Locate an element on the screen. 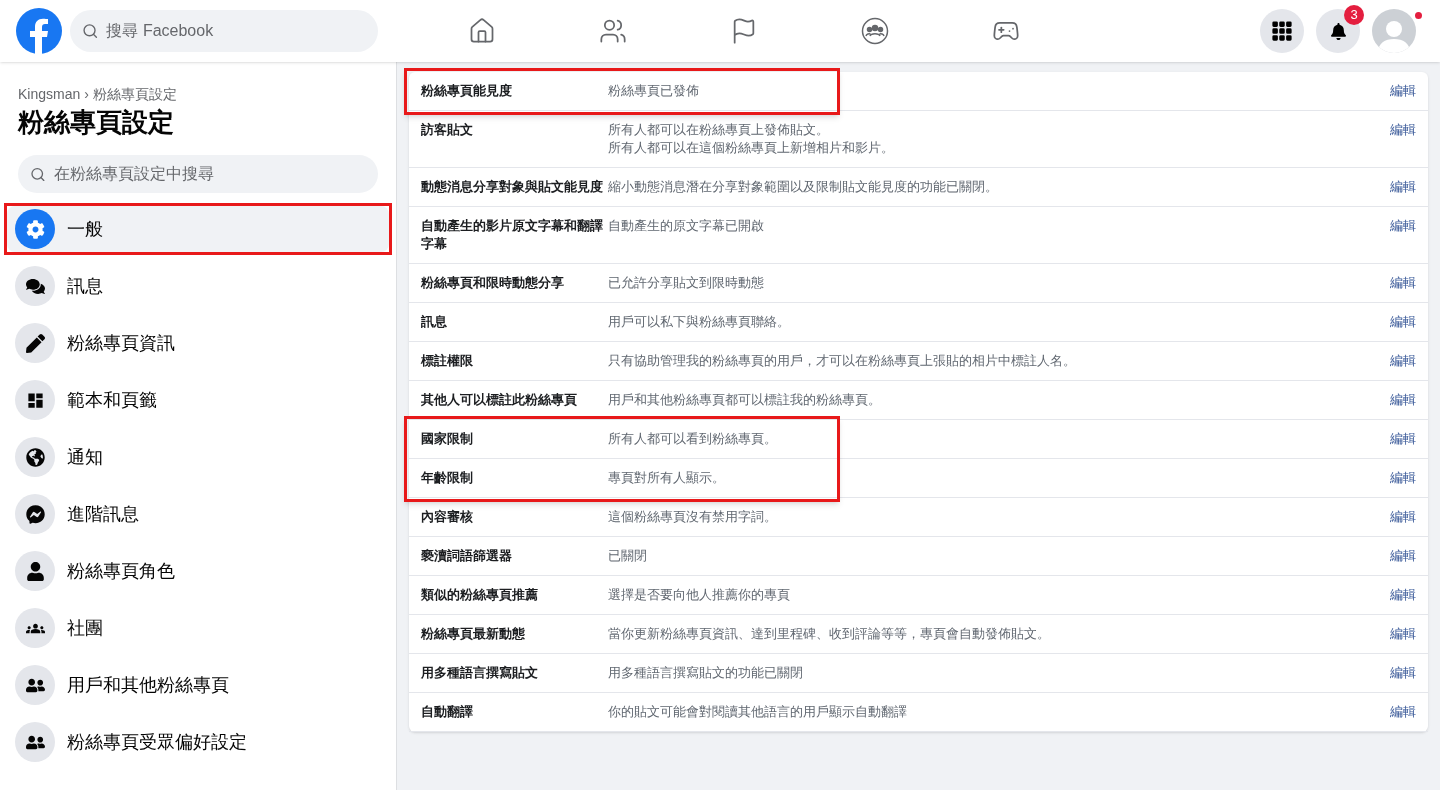 Image resolution: width=1440 pixels, height=790 pixels. sidebar-item: 社團 is located at coordinates (198, 628).